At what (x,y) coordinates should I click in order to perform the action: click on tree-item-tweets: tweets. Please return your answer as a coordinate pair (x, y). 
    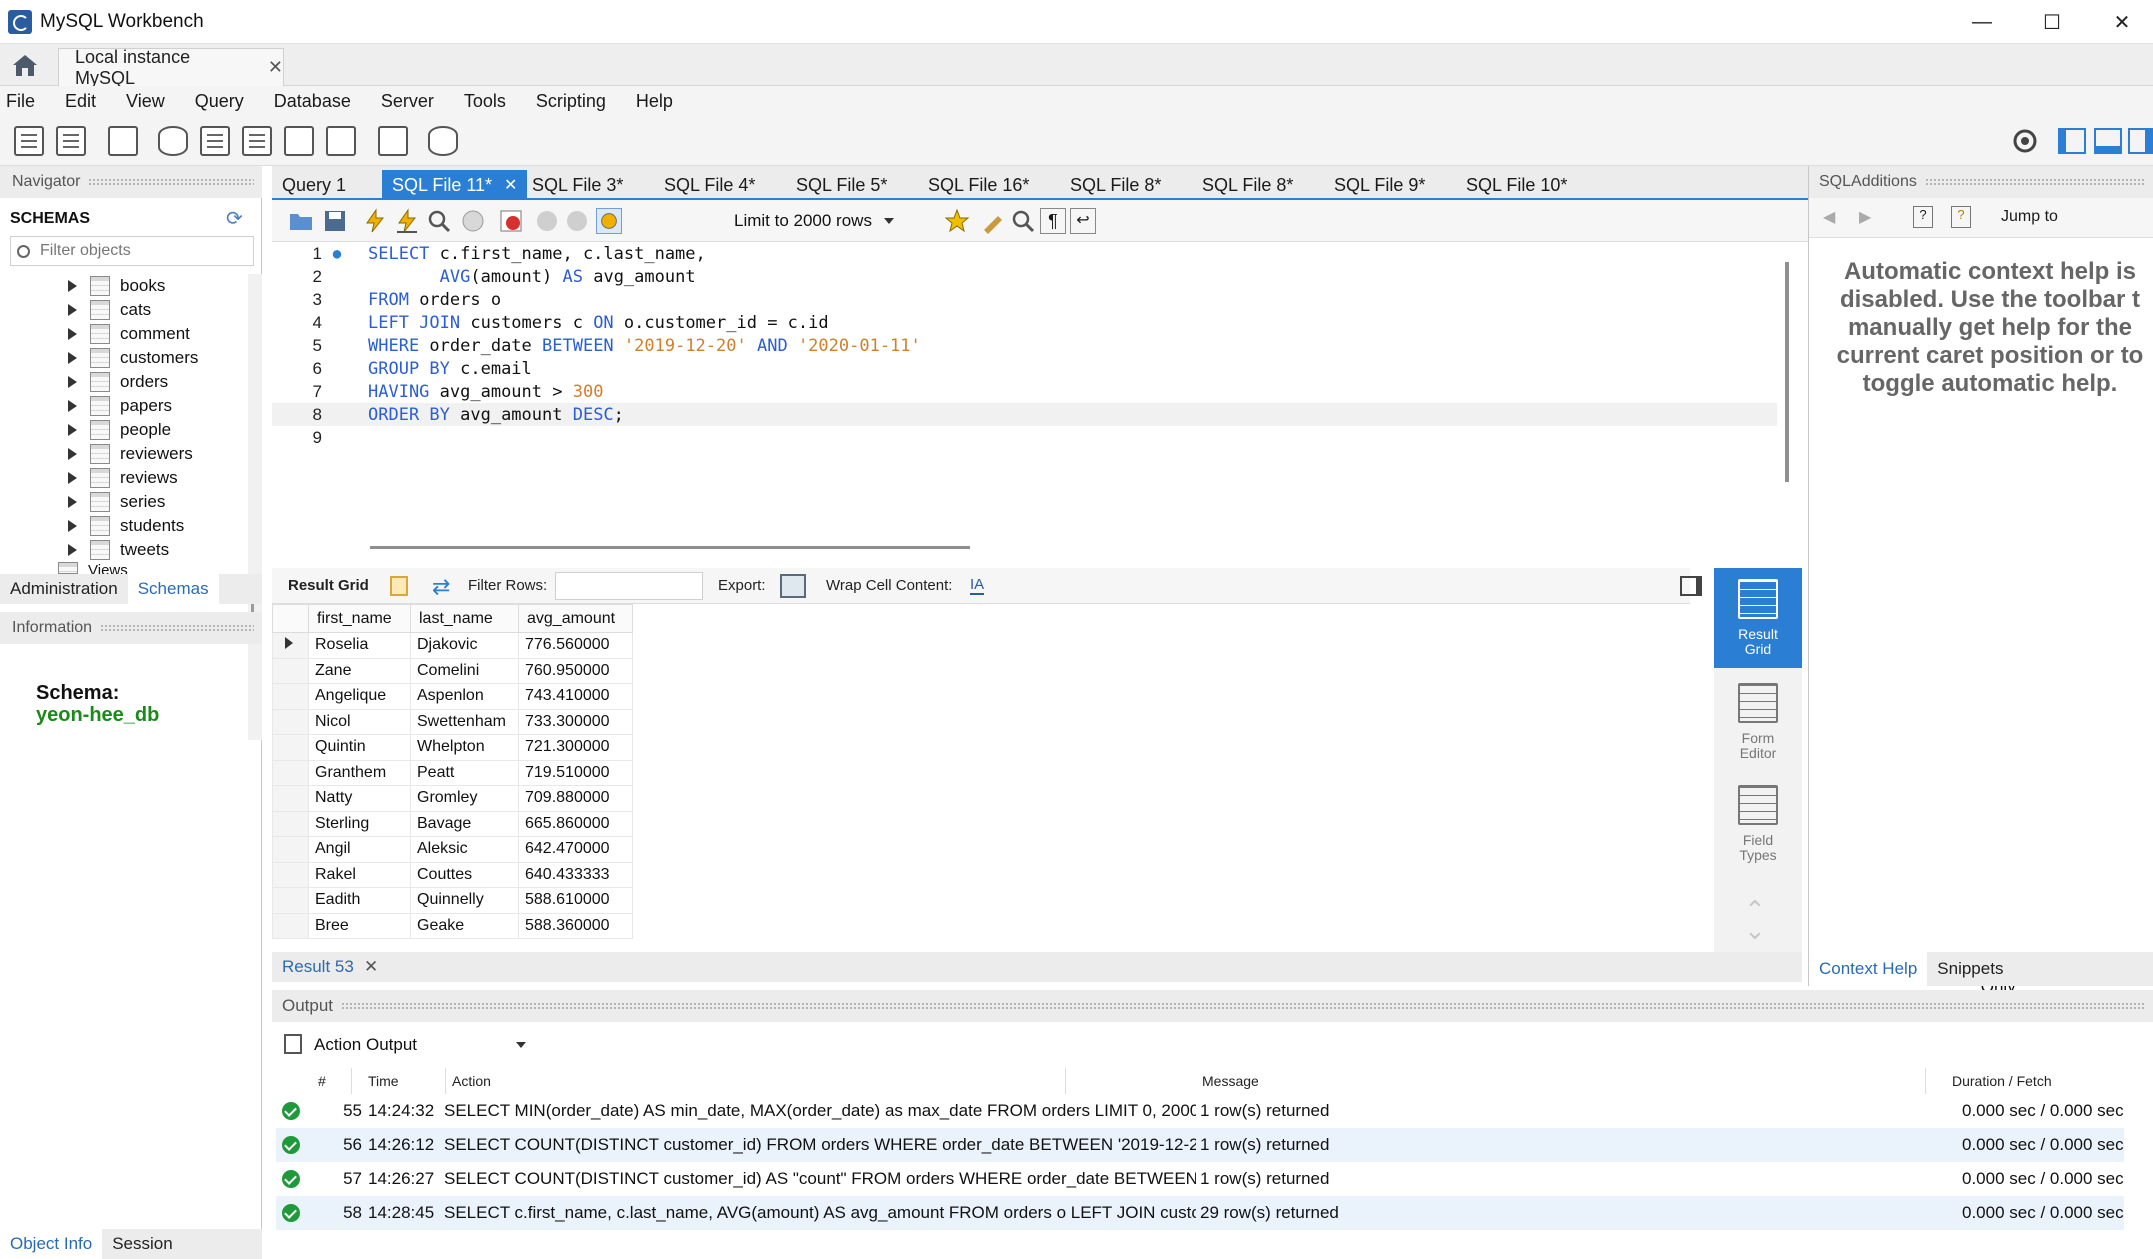
    Looking at the image, I should click on (124, 550).